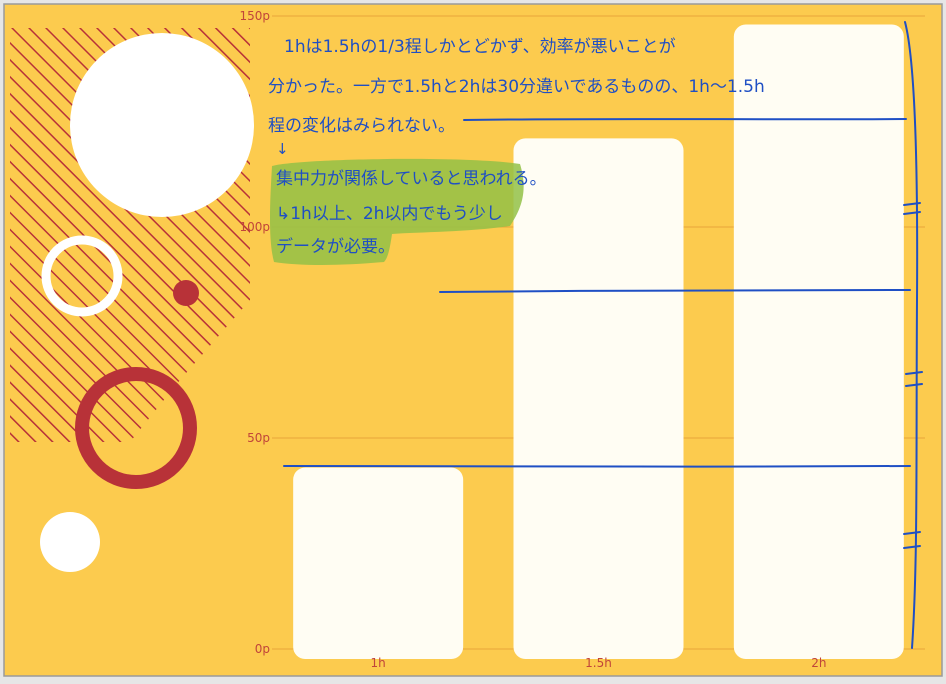  I want to click on annotation-line: データが必要。, so click(335, 246).